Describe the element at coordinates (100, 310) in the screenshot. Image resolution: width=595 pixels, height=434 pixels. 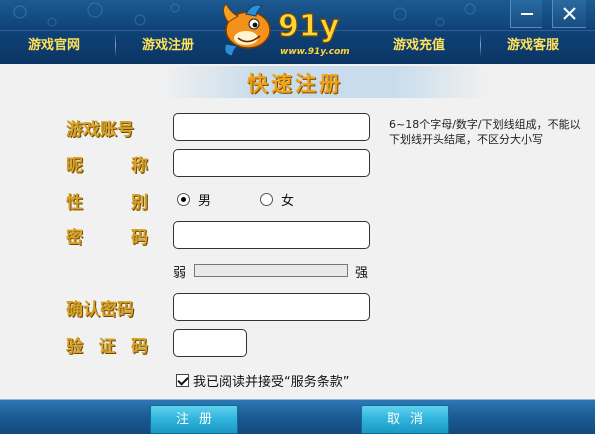
I see `confirm-password-label: 确认密码` at that location.